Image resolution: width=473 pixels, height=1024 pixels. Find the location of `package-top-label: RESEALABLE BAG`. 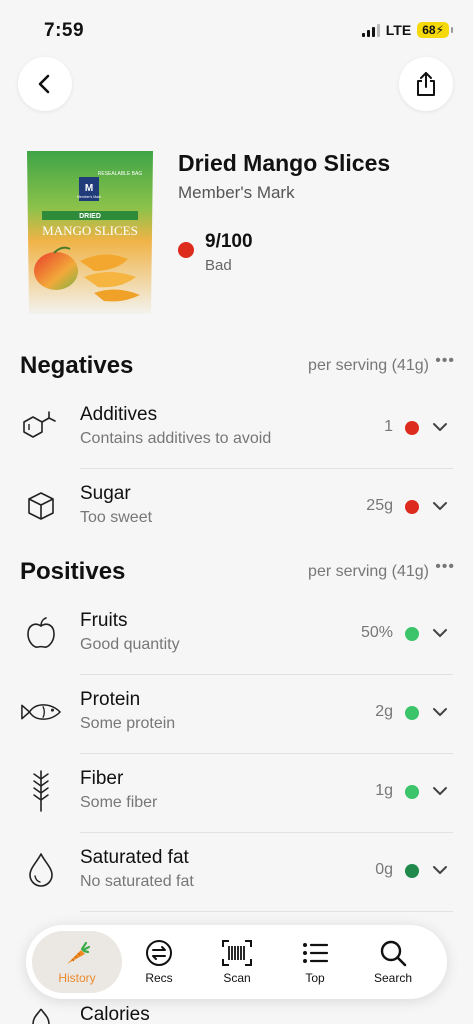

package-top-label: RESEALABLE BAG is located at coordinates (120, 174).